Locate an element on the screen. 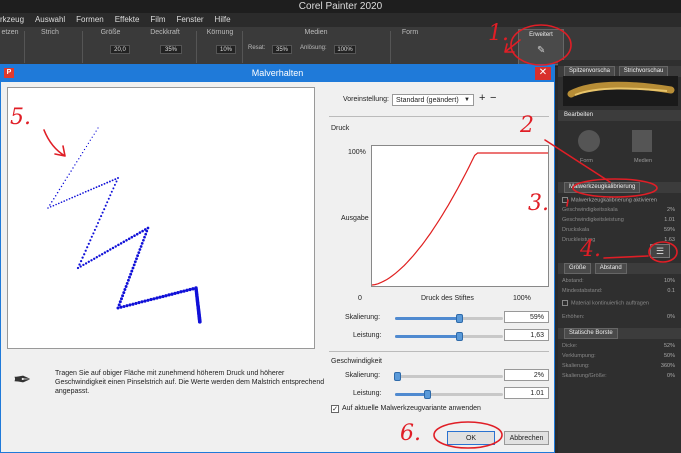 The height and width of the screenshot is (453, 681). annotation-circle-ok is located at coordinates (468, 435).